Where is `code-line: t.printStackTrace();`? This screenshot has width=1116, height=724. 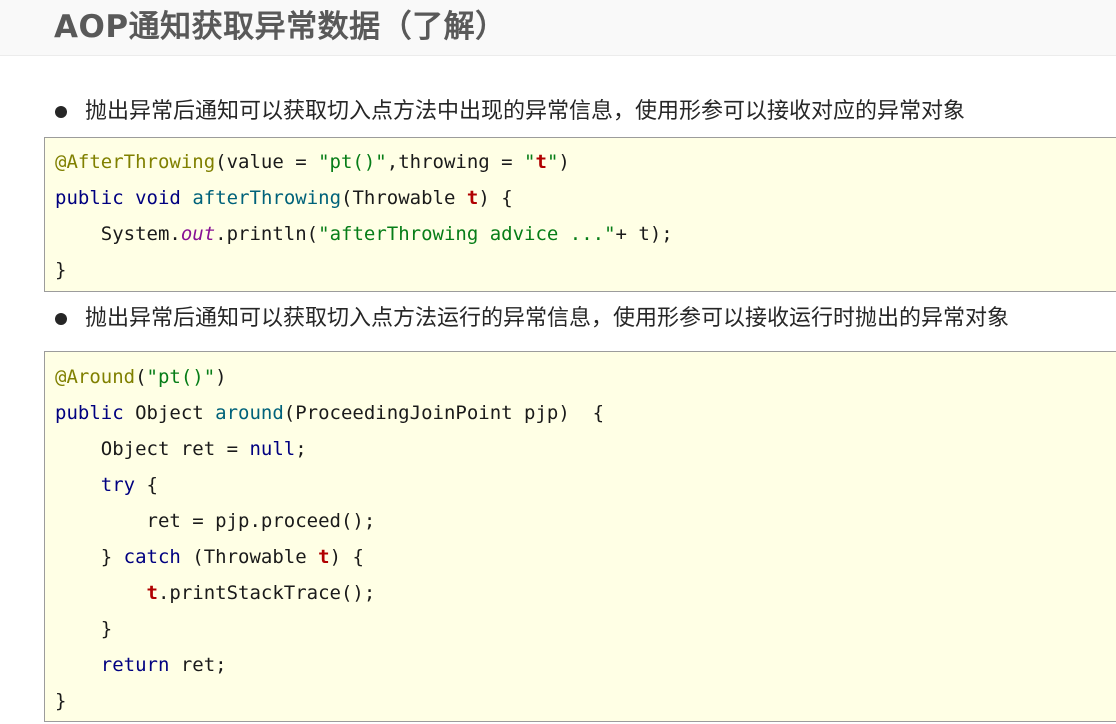 code-line: t.printStackTrace(); is located at coordinates (215, 593).